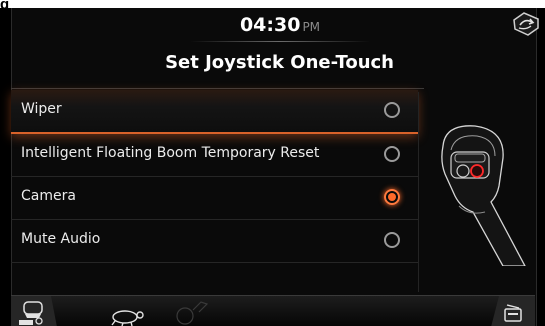  I want to click on option-row-camera: Camera, so click(214, 198).